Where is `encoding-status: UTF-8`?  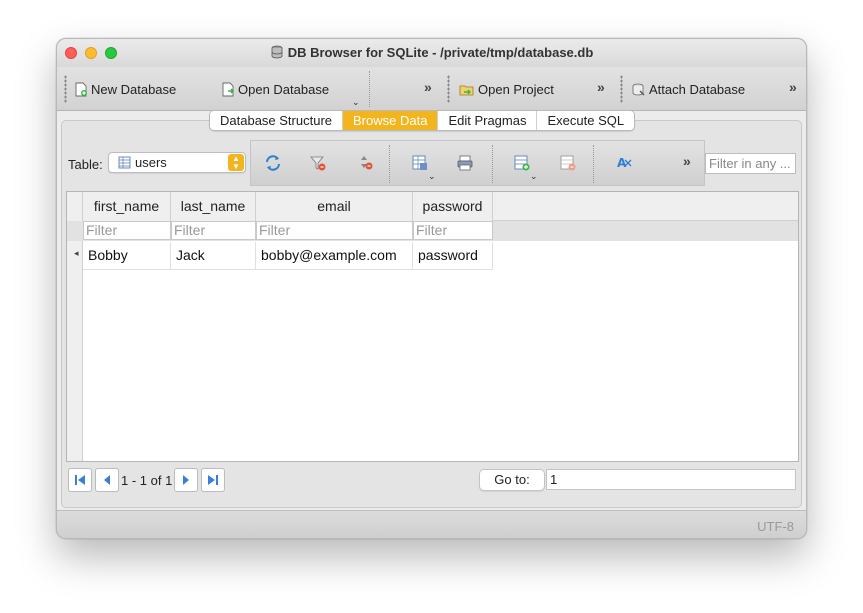
encoding-status: UTF-8 is located at coordinates (775, 526).